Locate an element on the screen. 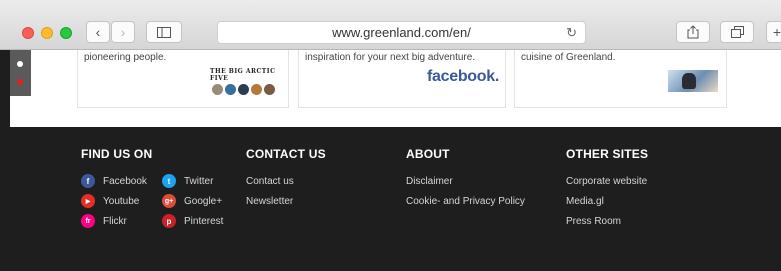  reload-icon: ↻ is located at coordinates (571, 32).